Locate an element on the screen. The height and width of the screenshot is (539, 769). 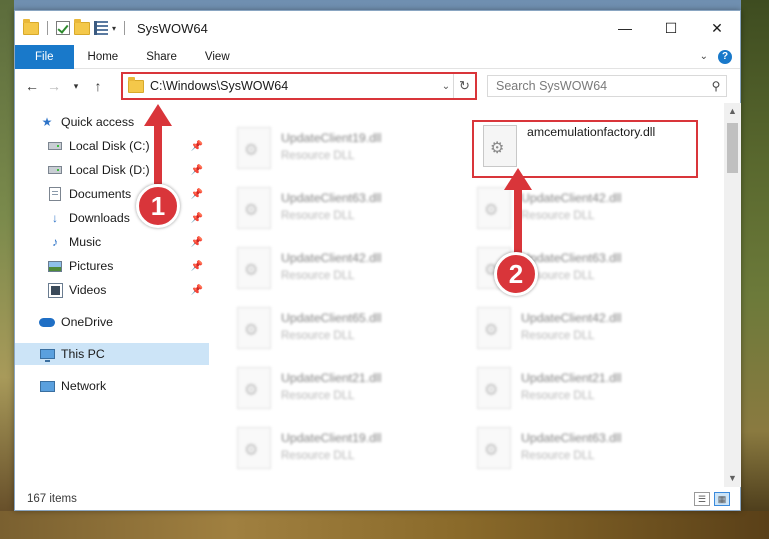
sidebar-item-label: Videos is located at coordinates (88, 290).